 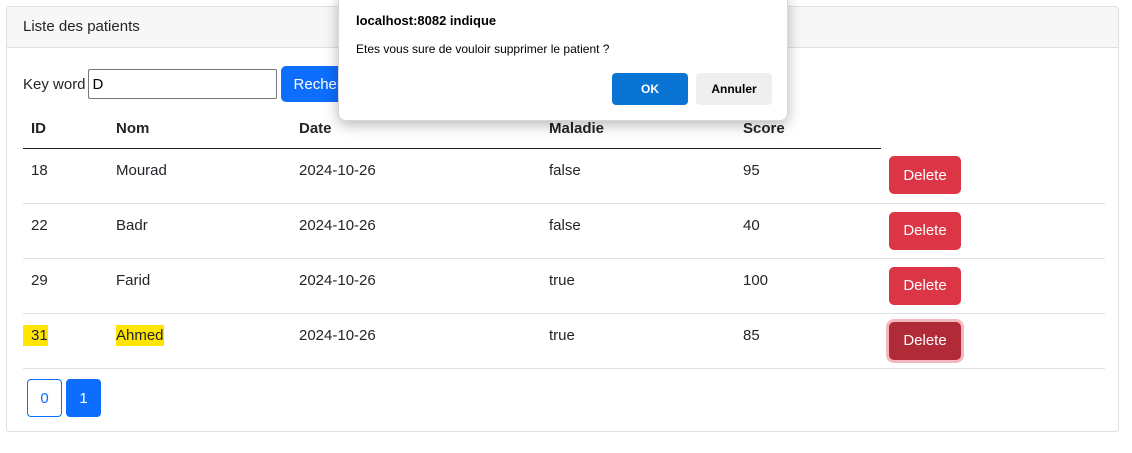 What do you see at coordinates (808, 286) in the screenshot?
I see `cell-score: 100` at bounding box center [808, 286].